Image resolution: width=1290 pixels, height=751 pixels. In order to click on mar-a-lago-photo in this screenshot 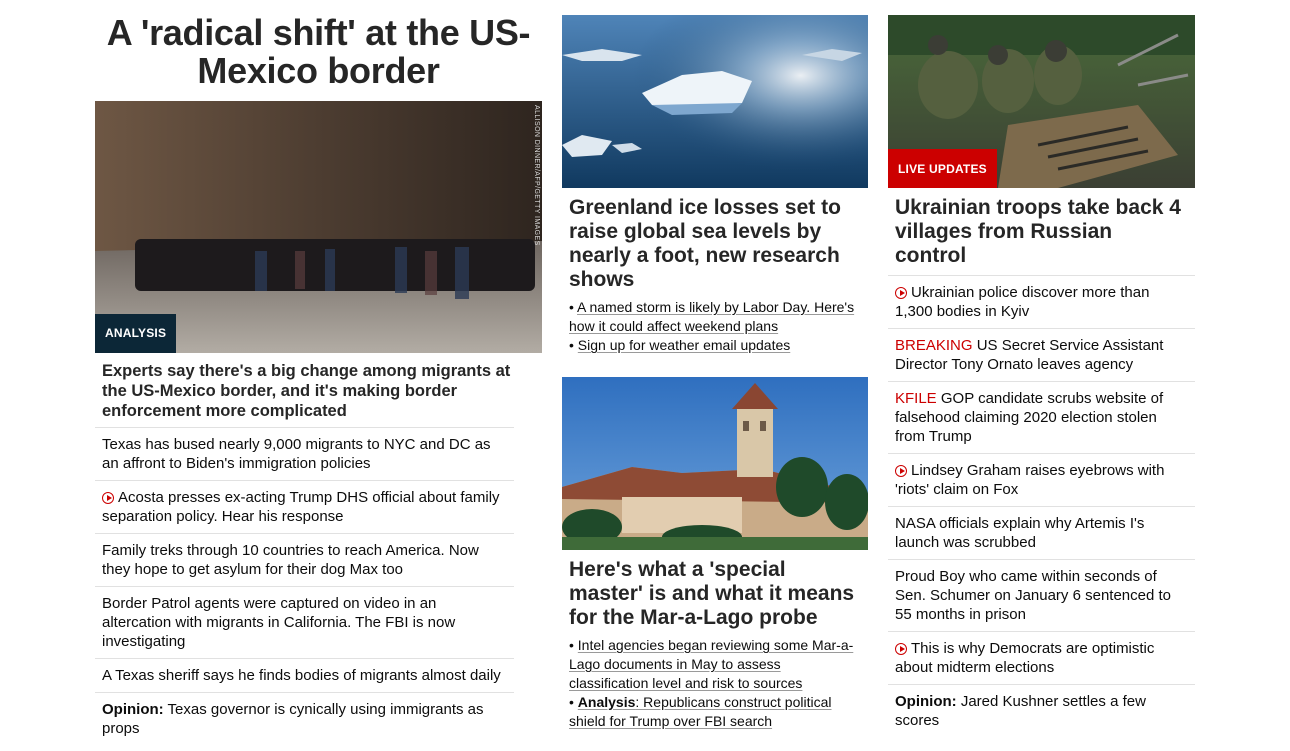, I will do `click(715, 463)`.